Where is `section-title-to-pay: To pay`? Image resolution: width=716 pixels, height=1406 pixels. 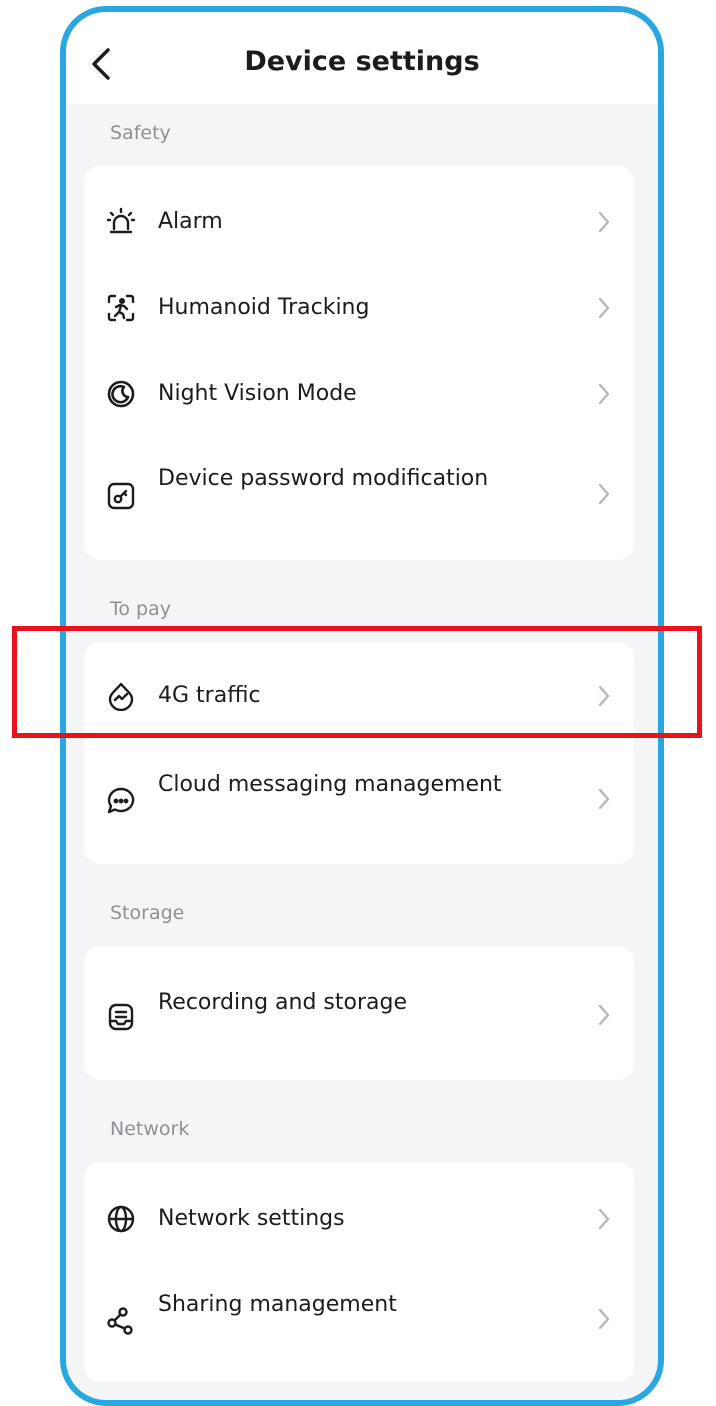 section-title-to-pay: To pay is located at coordinates (140, 609).